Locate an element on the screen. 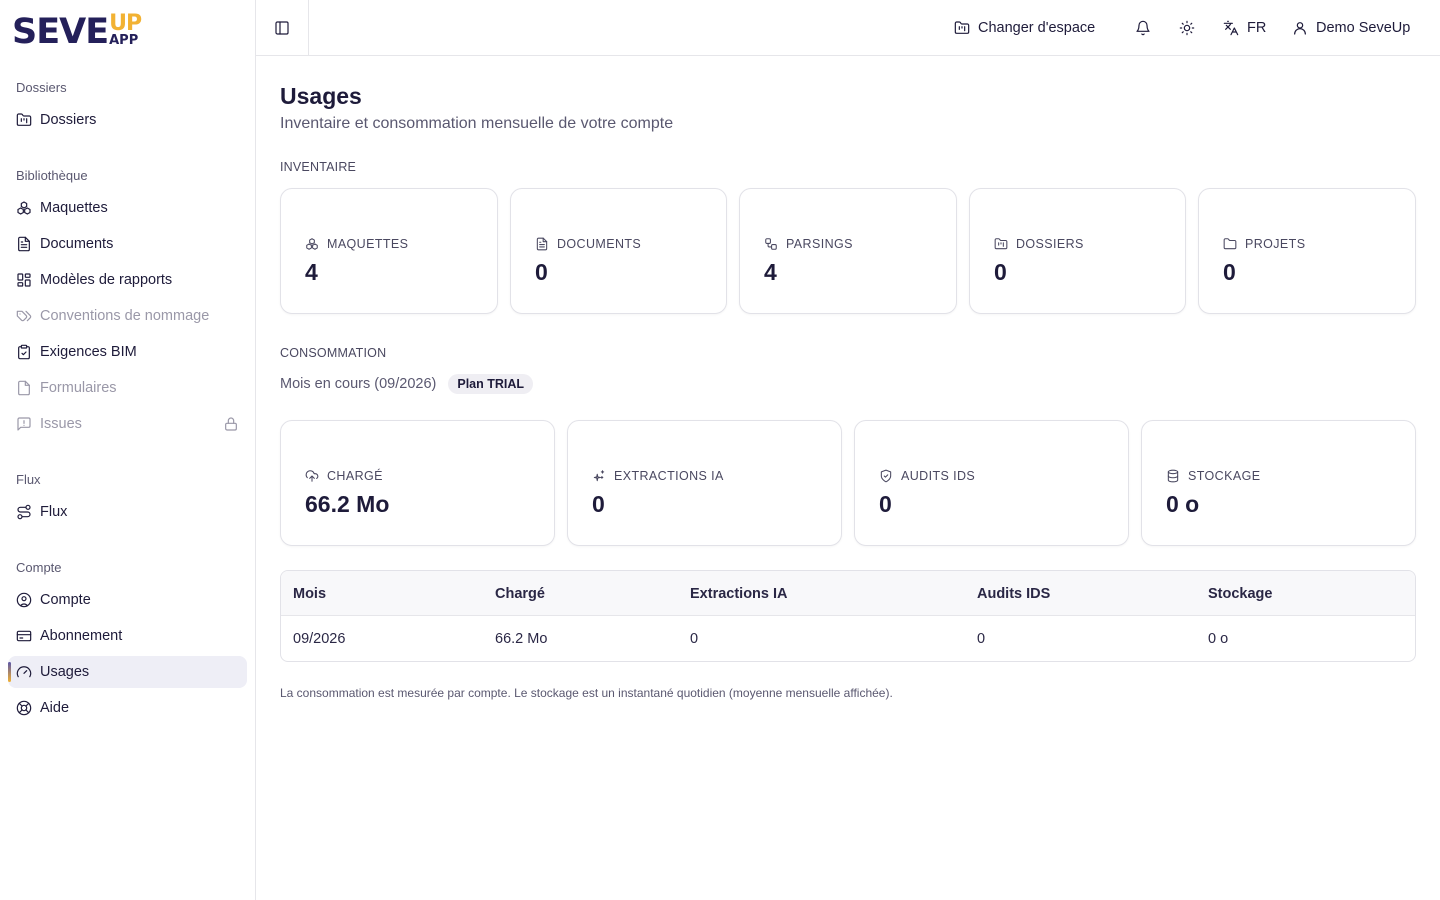 The image size is (1440, 900). user-name: Demo SeveUp is located at coordinates (1363, 27).